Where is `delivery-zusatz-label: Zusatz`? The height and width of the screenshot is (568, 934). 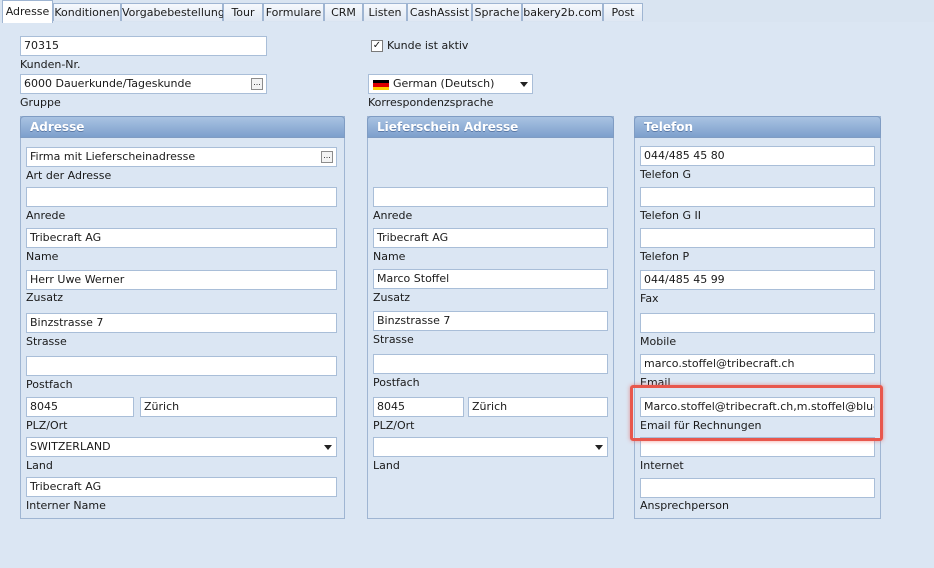 delivery-zusatz-label: Zusatz is located at coordinates (392, 297).